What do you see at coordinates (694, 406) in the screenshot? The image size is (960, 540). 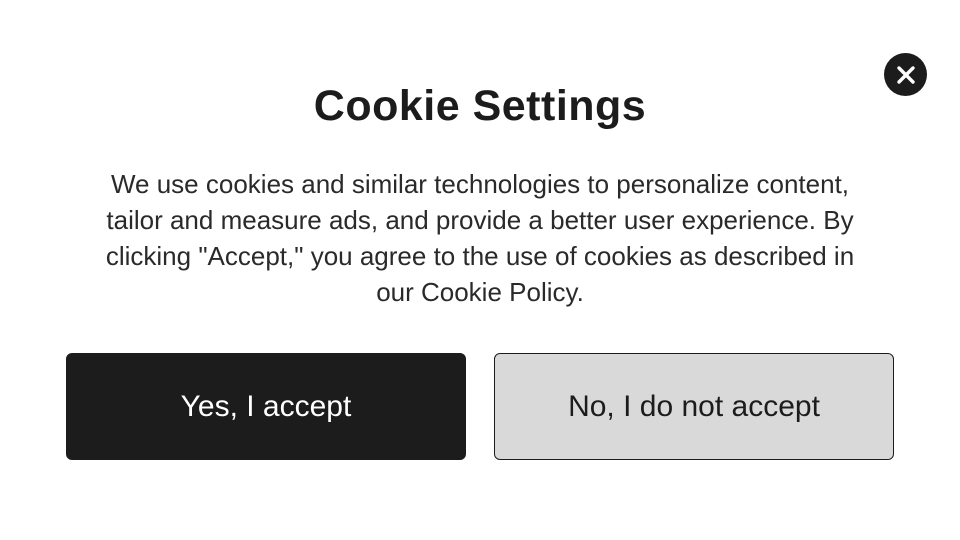 I see `decline-button: No, I do not accept` at bounding box center [694, 406].